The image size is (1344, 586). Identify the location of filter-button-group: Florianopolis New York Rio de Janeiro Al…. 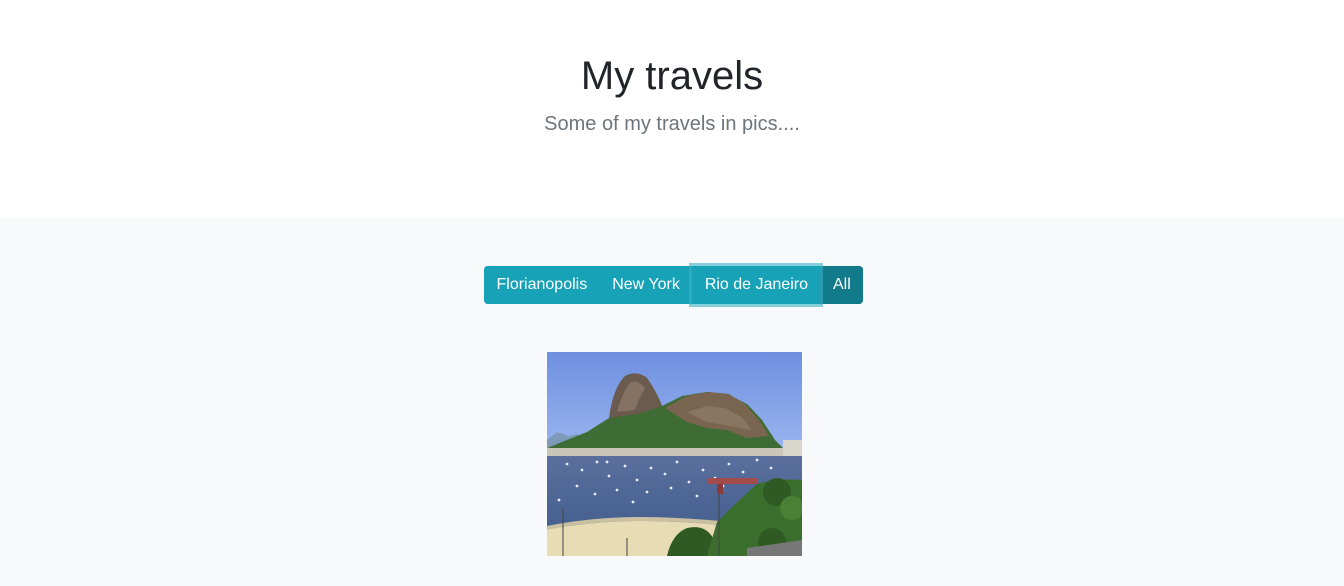
(674, 285).